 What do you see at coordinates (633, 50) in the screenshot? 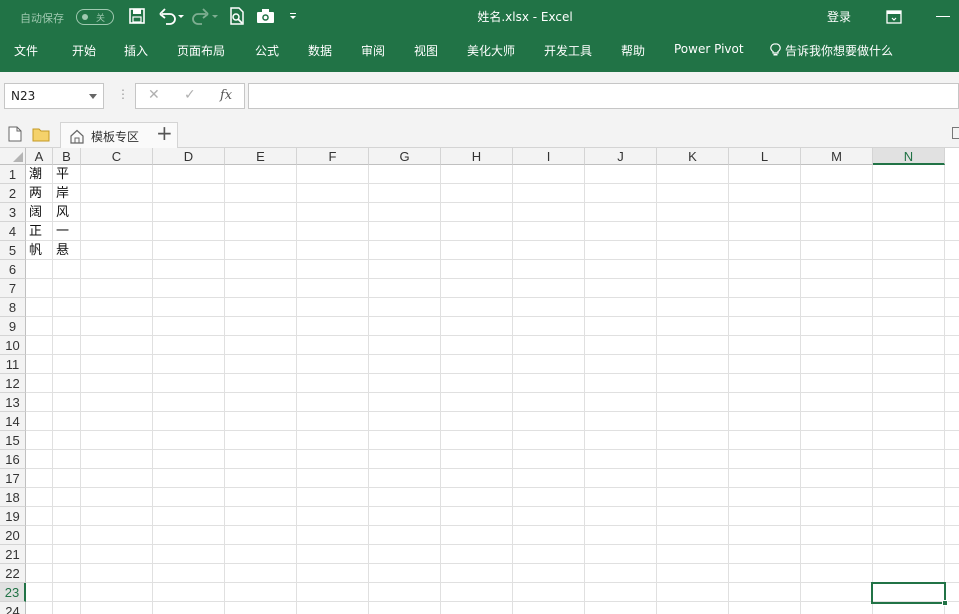
I see `tab-help: 帮助` at bounding box center [633, 50].